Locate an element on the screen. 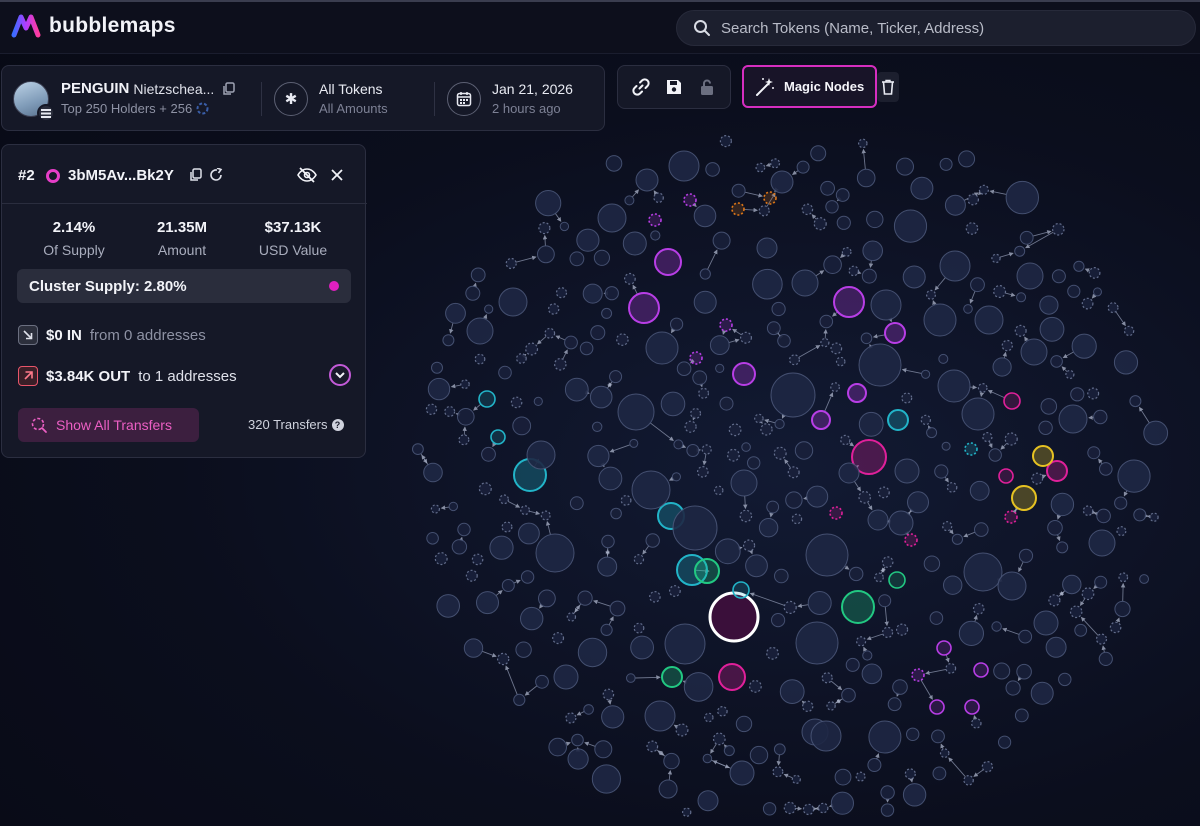 Image resolution: width=1200 pixels, height=826 pixels. snapshot-date: Jan 21, 2026 is located at coordinates (532, 89).